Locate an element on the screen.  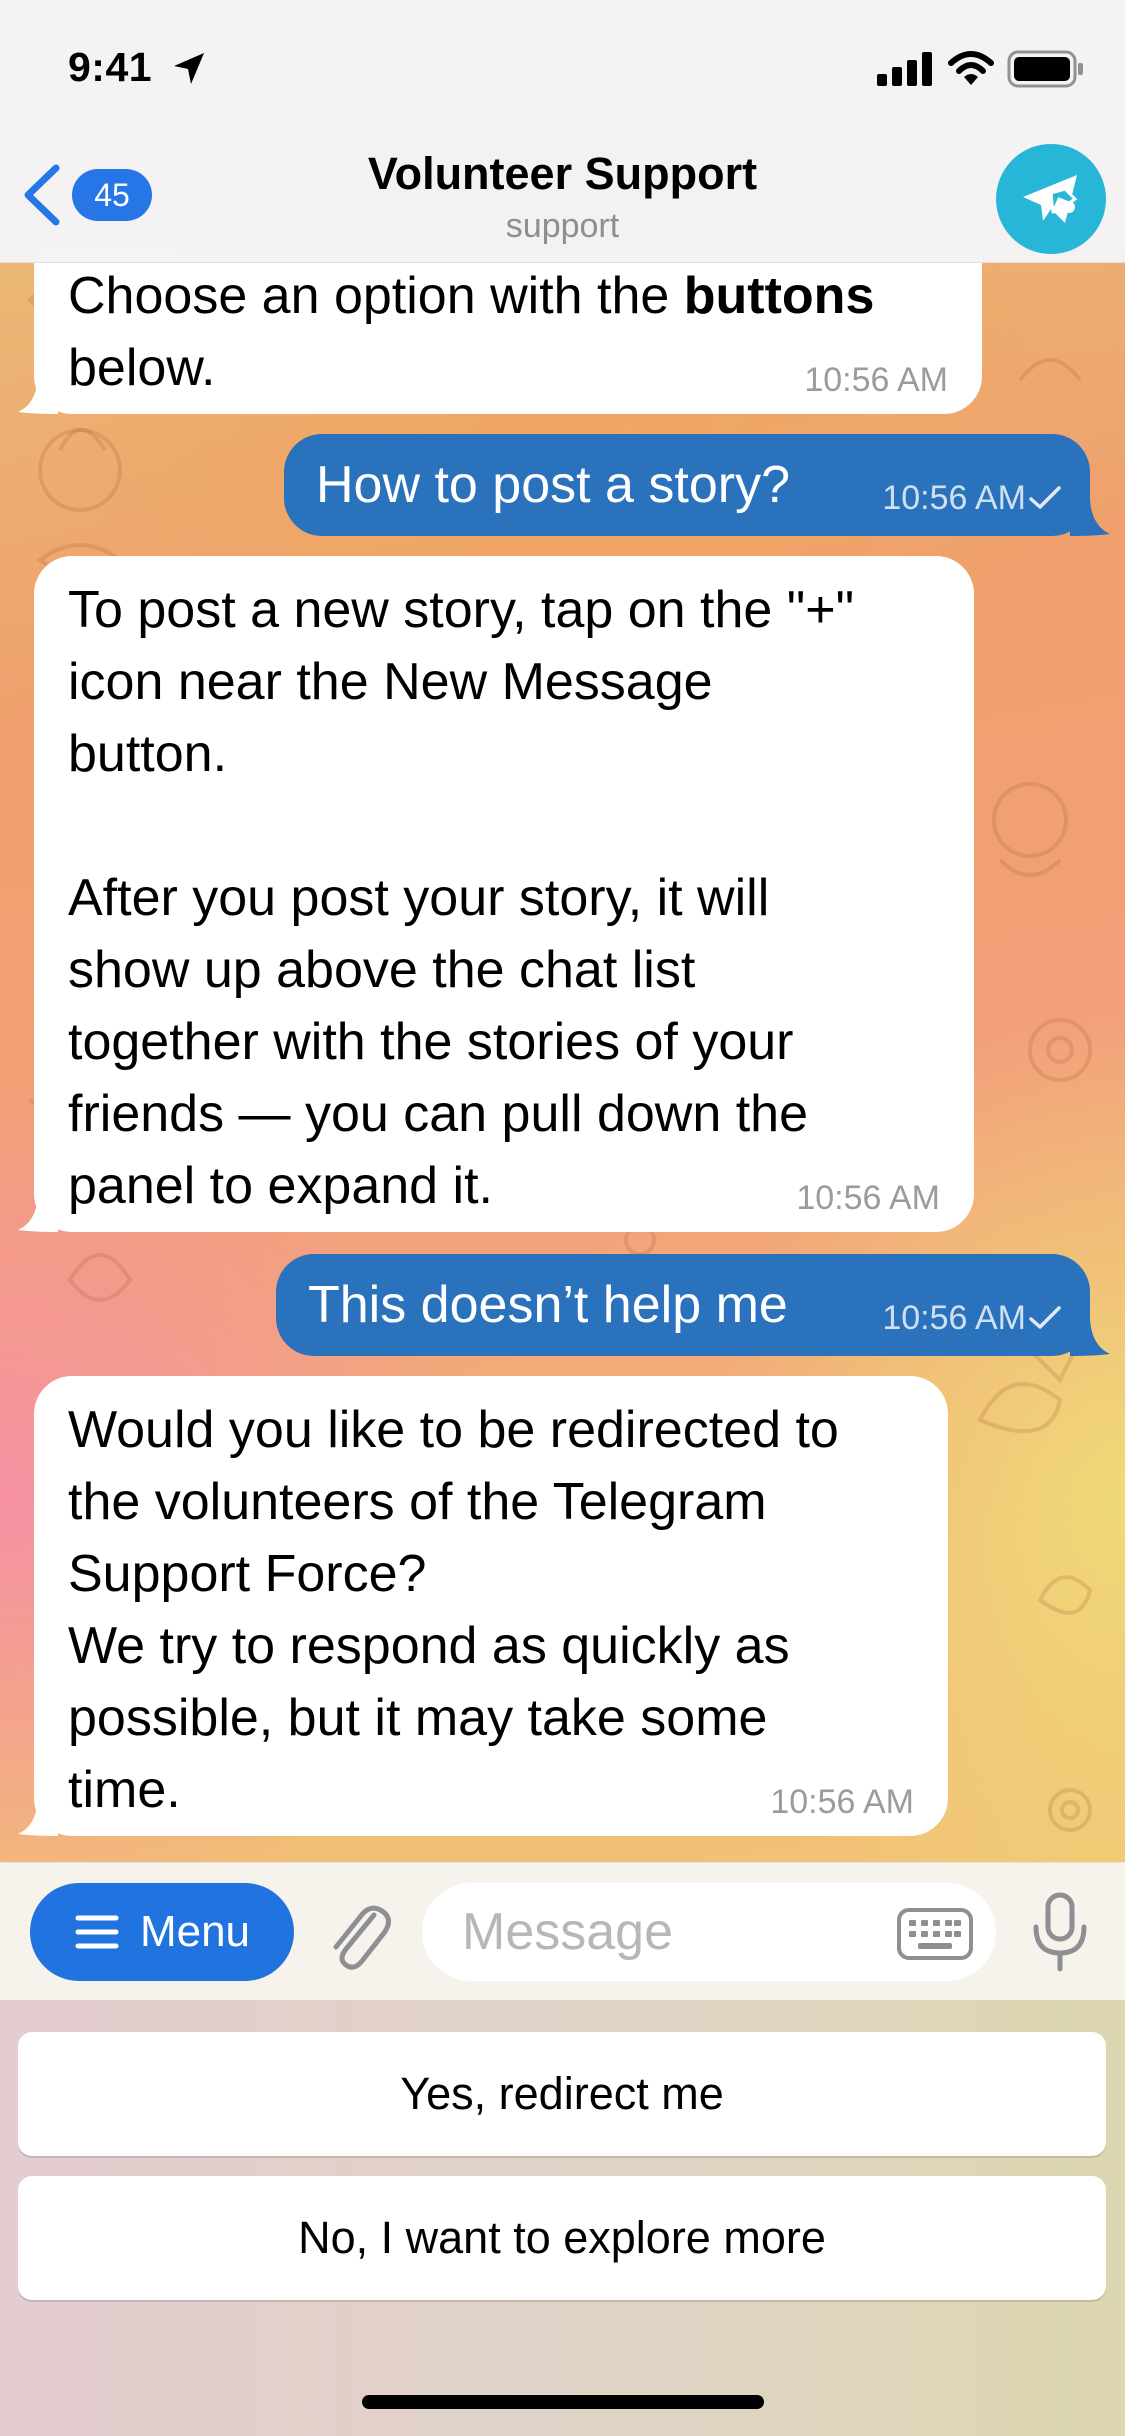
status-time: 9:41 is located at coordinates (110, 67).